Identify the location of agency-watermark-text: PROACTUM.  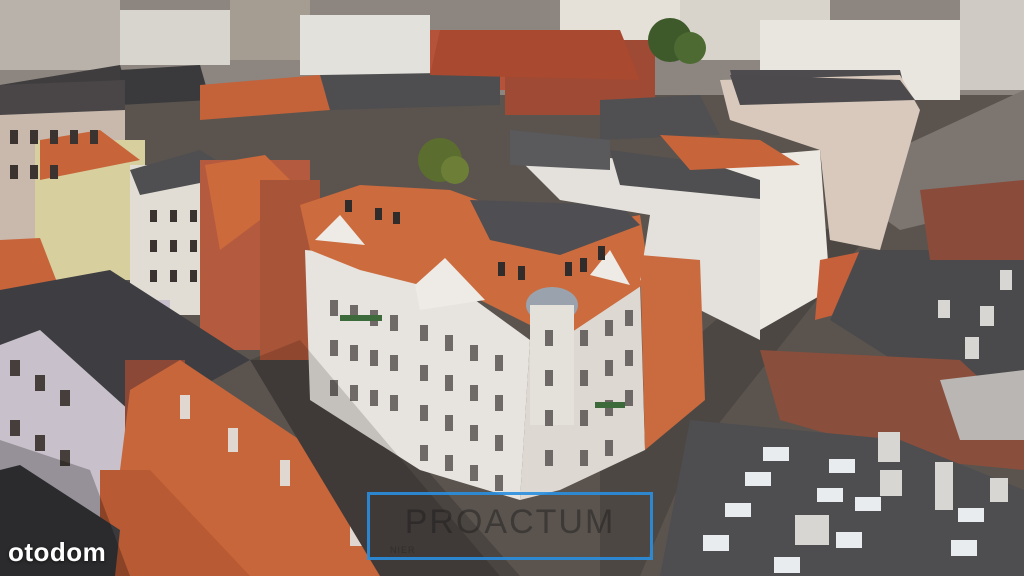
(510, 522).